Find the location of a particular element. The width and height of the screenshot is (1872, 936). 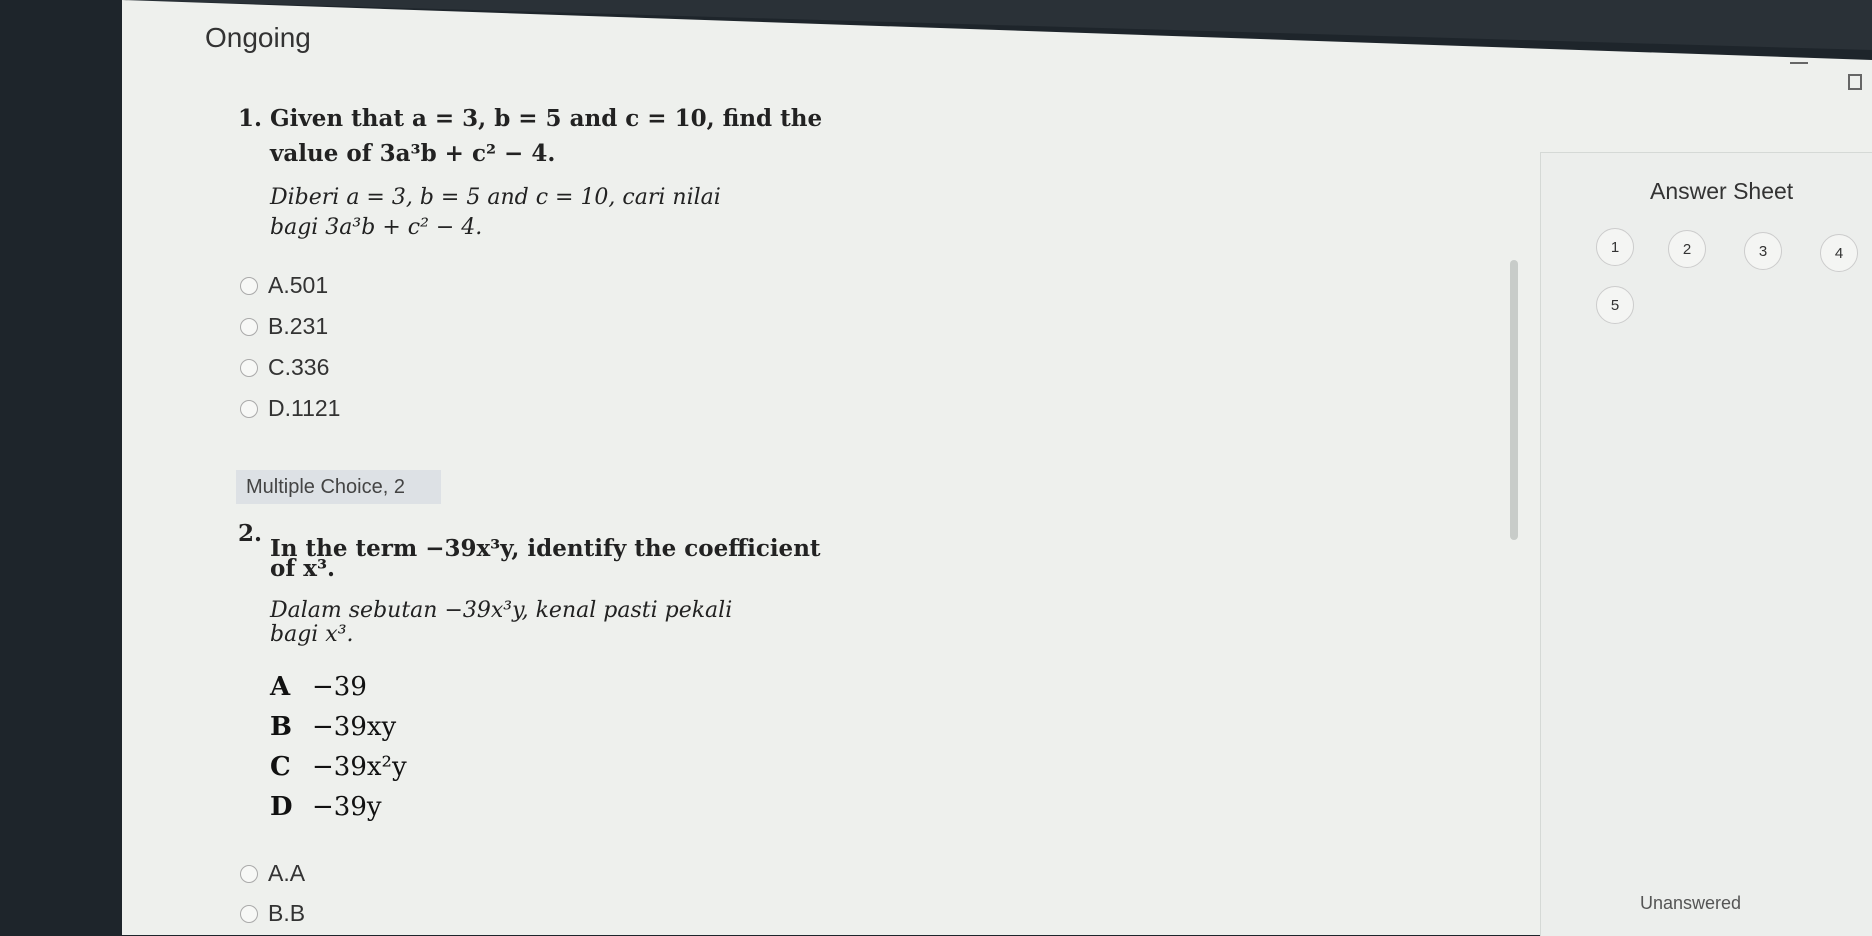

question-type-badge: Multiple Choice, 2 is located at coordinates (338, 487).